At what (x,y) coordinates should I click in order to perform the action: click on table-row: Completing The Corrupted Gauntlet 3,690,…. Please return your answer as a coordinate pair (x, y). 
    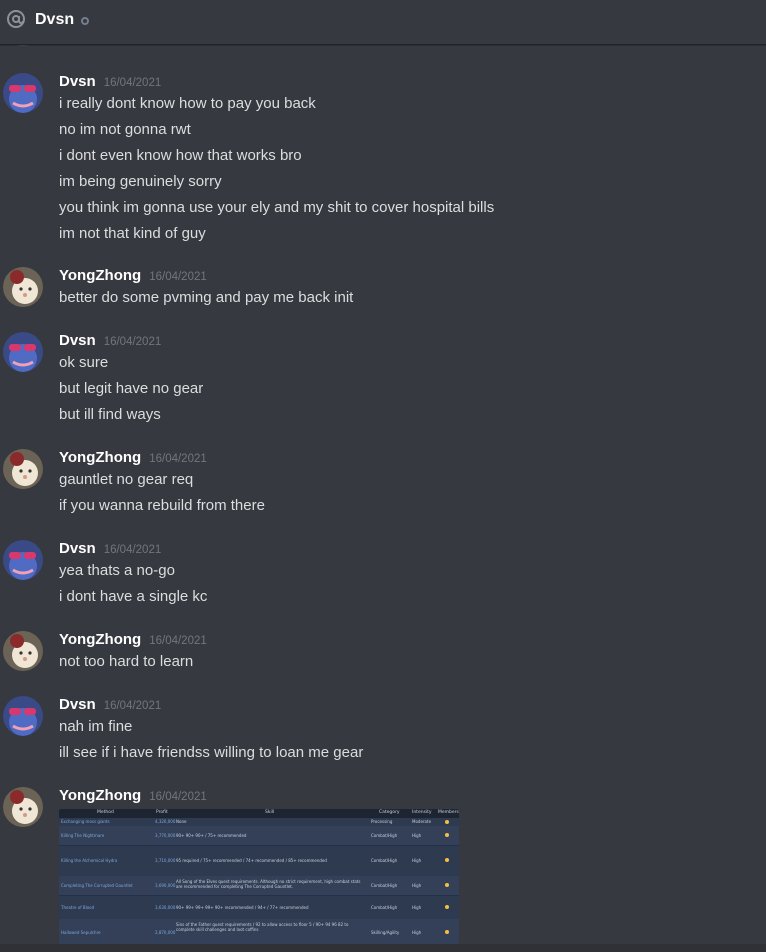
    Looking at the image, I should click on (259, 886).